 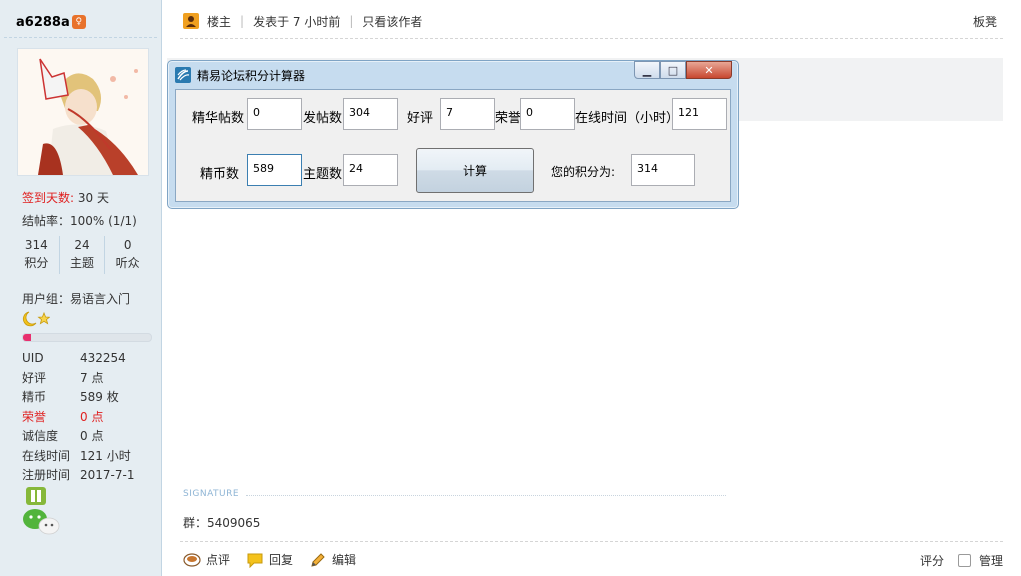 What do you see at coordinates (192, 559) in the screenshot?
I see `comment-icon` at bounding box center [192, 559].